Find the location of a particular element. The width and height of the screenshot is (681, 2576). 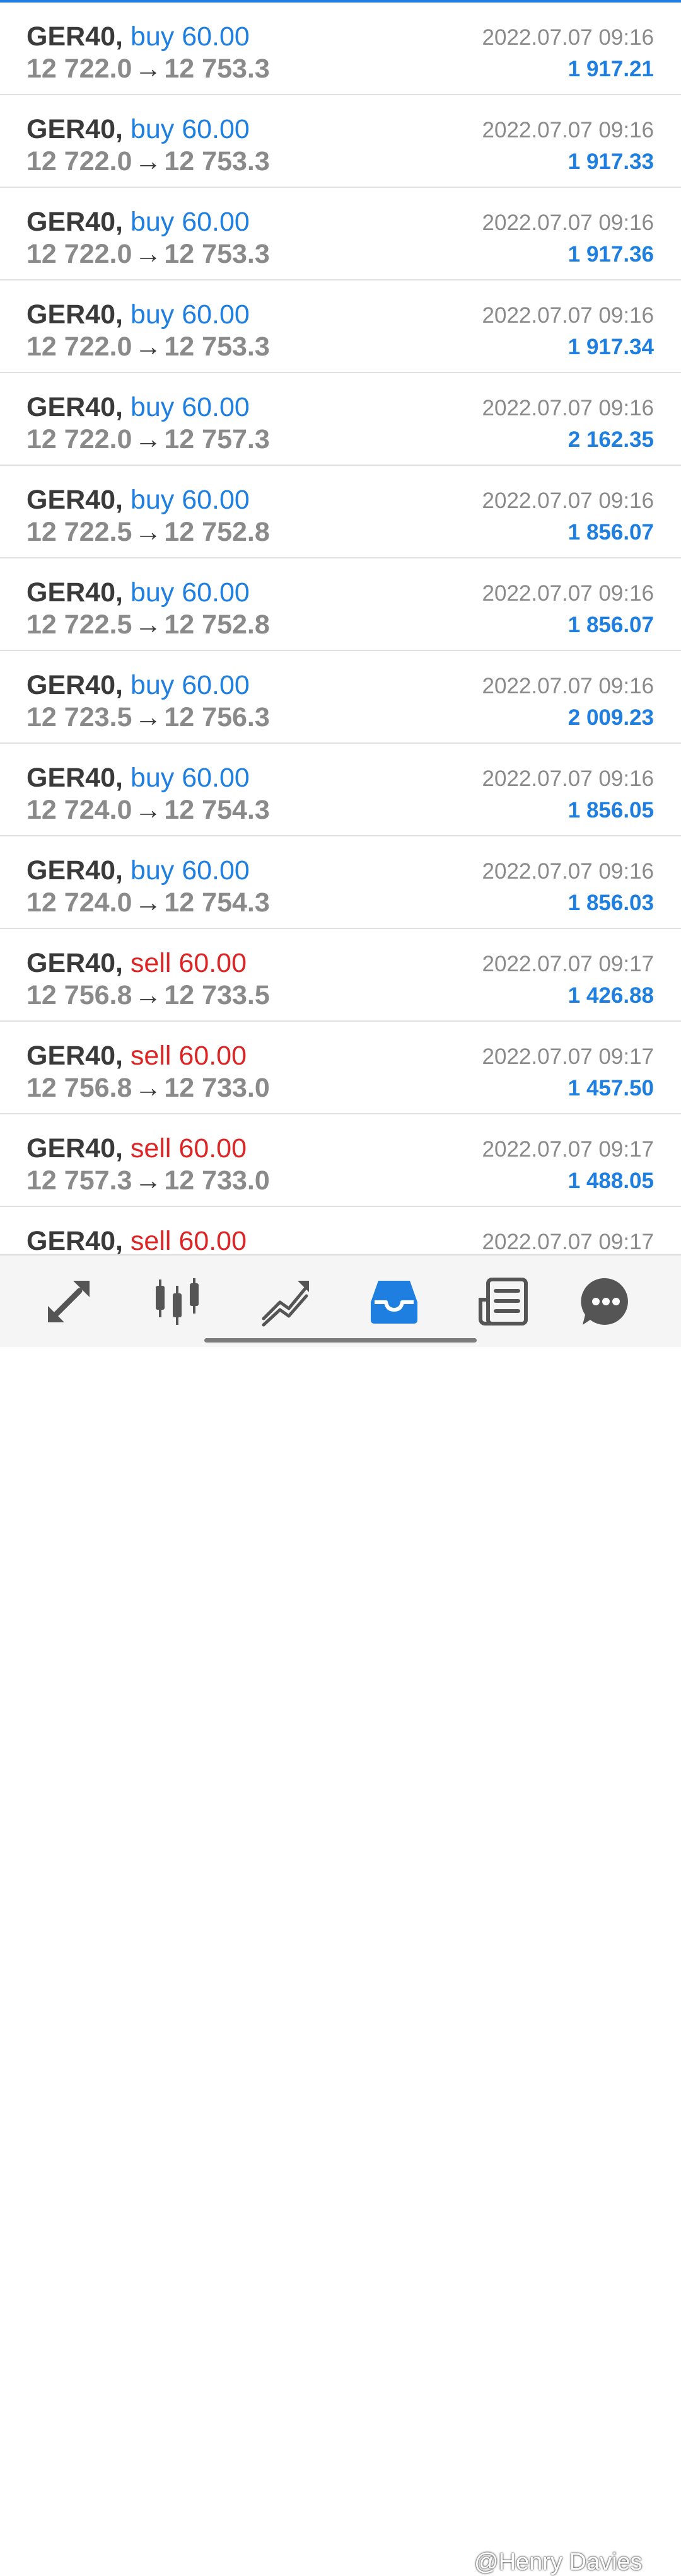

quotes-arrows-icon is located at coordinates (69, 1301).